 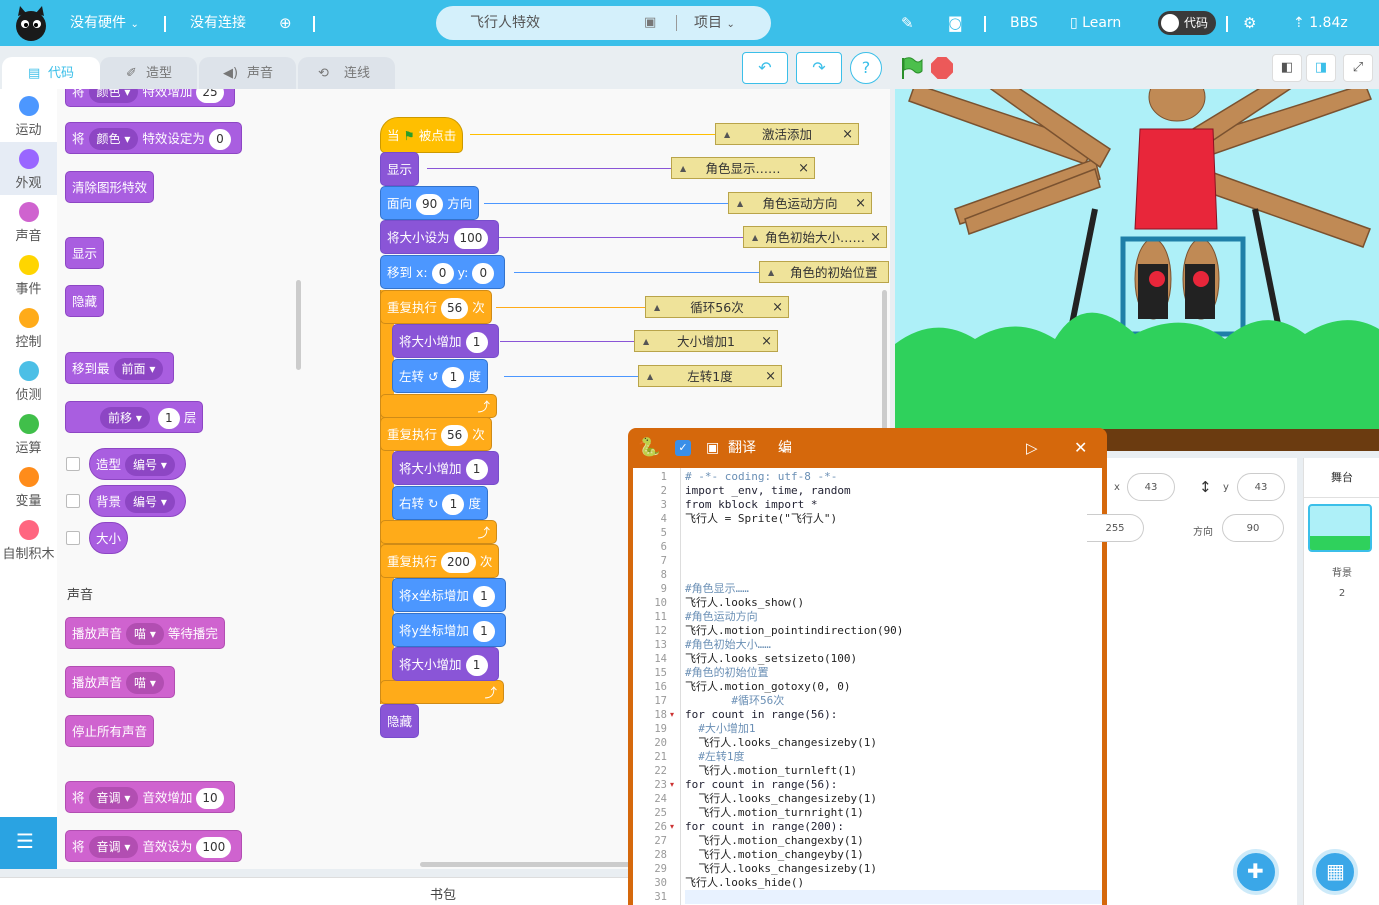 What do you see at coordinates (440, 503) in the screenshot?
I see `turn-right-block: 右转 ↻ 1 度` at bounding box center [440, 503].